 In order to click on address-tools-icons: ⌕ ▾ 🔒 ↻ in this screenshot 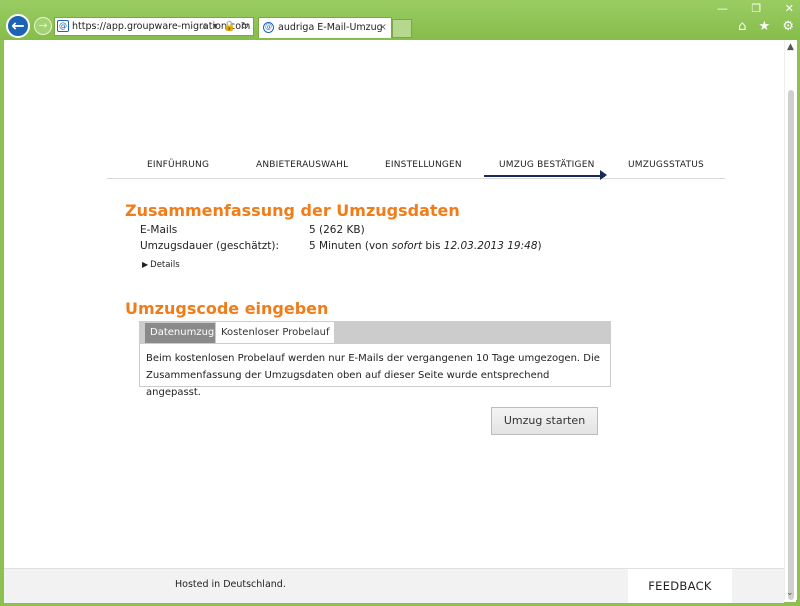, I will do `click(226, 26)`.